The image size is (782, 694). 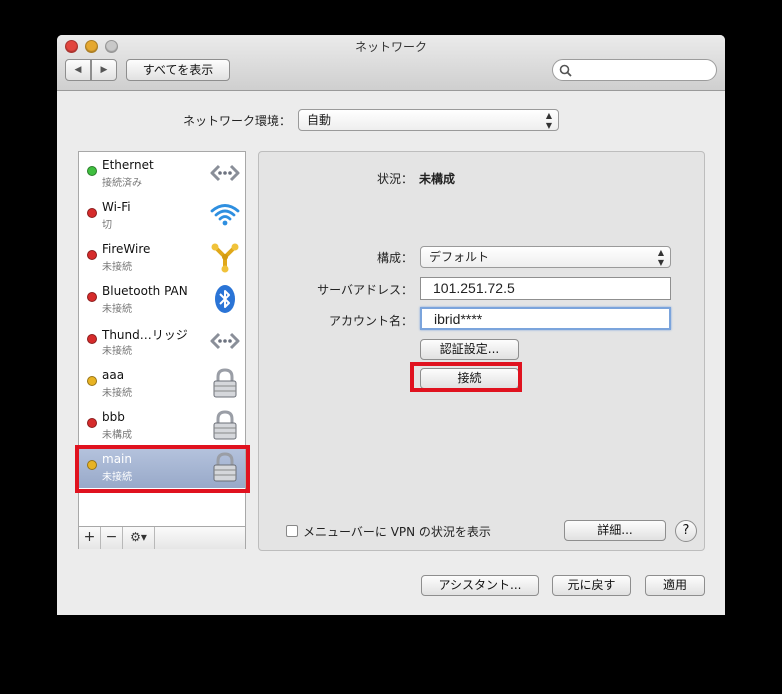 I want to click on gear-menu-button: ⚙▾, so click(x=139, y=538).